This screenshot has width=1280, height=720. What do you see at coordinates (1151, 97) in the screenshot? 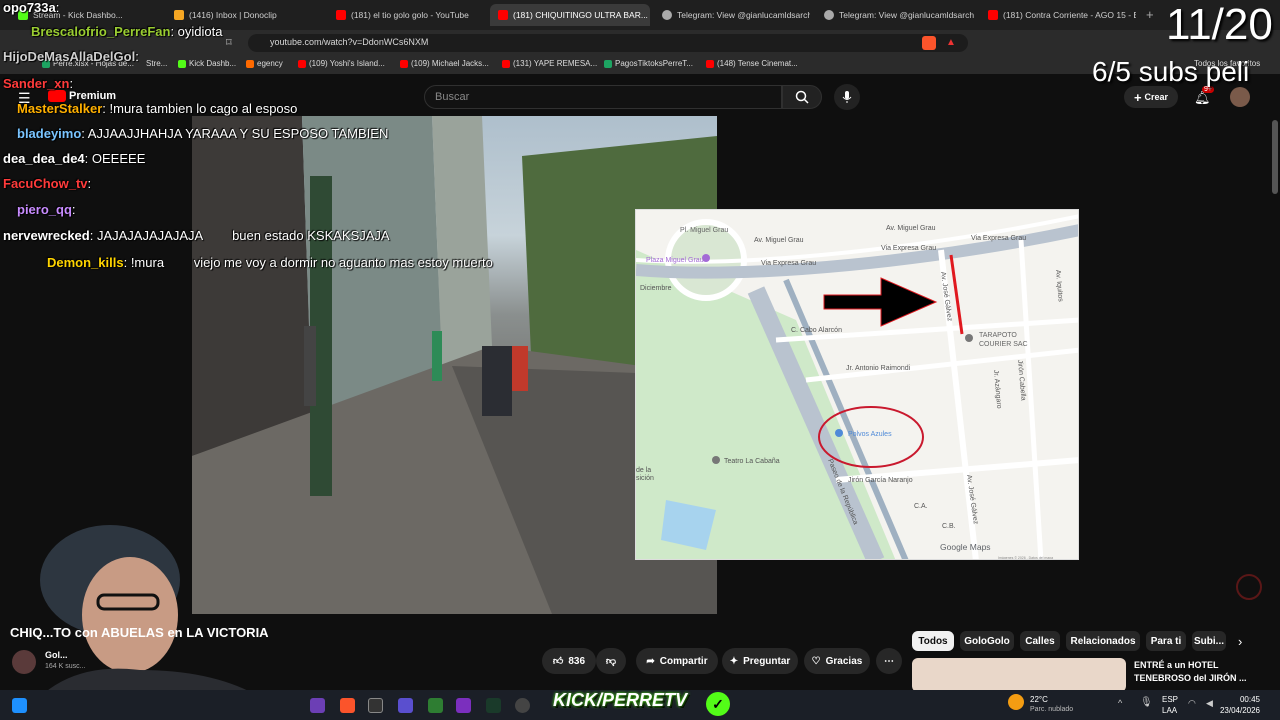
I see `create-button: + Crear` at bounding box center [1151, 97].